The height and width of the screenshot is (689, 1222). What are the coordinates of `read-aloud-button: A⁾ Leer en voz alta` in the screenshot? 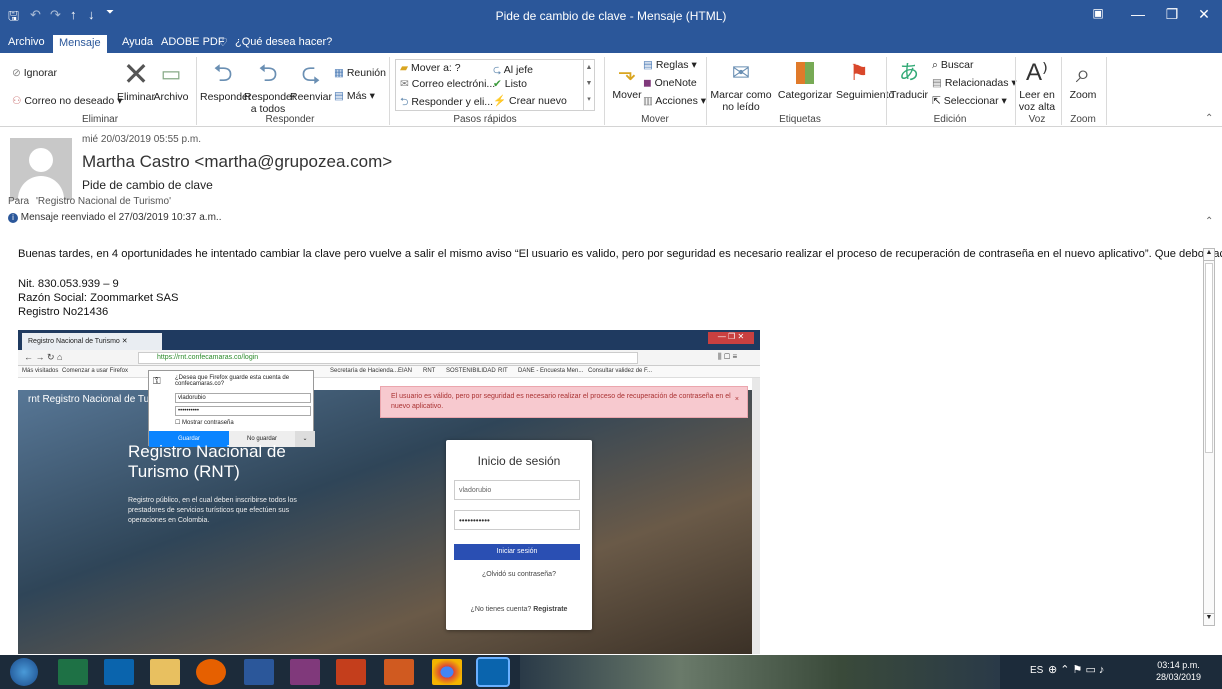 It's located at (1037, 85).